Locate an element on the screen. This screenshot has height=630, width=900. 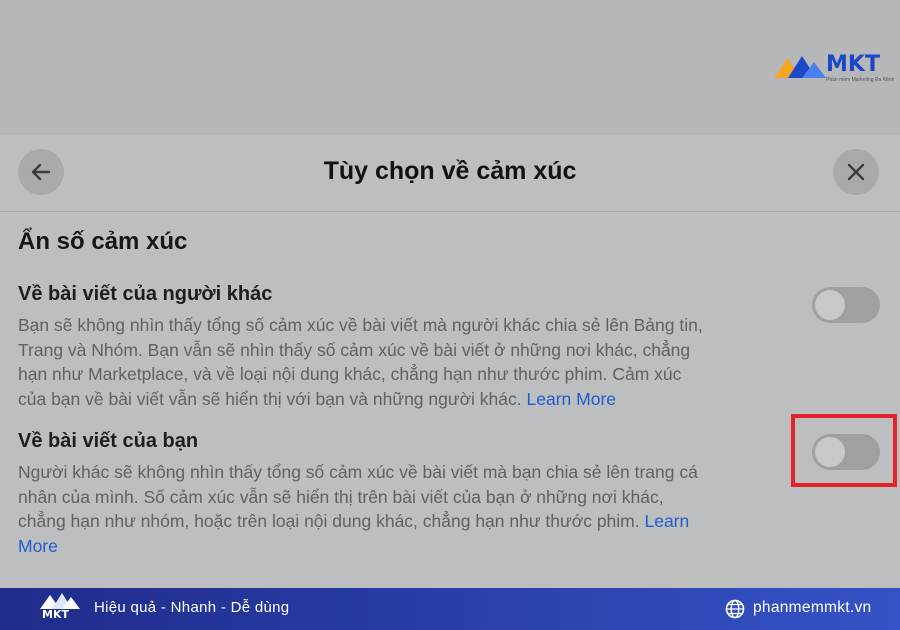
globe-icon is located at coordinates (735, 609).